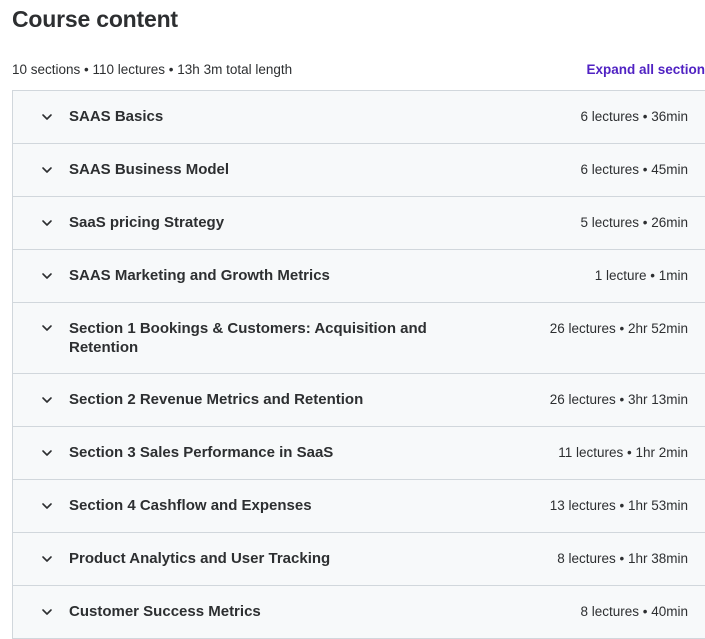 Image resolution: width=705 pixels, height=639 pixels. Describe the element at coordinates (634, 116) in the screenshot. I see `section-meta: 6 lectures • 36min` at that location.